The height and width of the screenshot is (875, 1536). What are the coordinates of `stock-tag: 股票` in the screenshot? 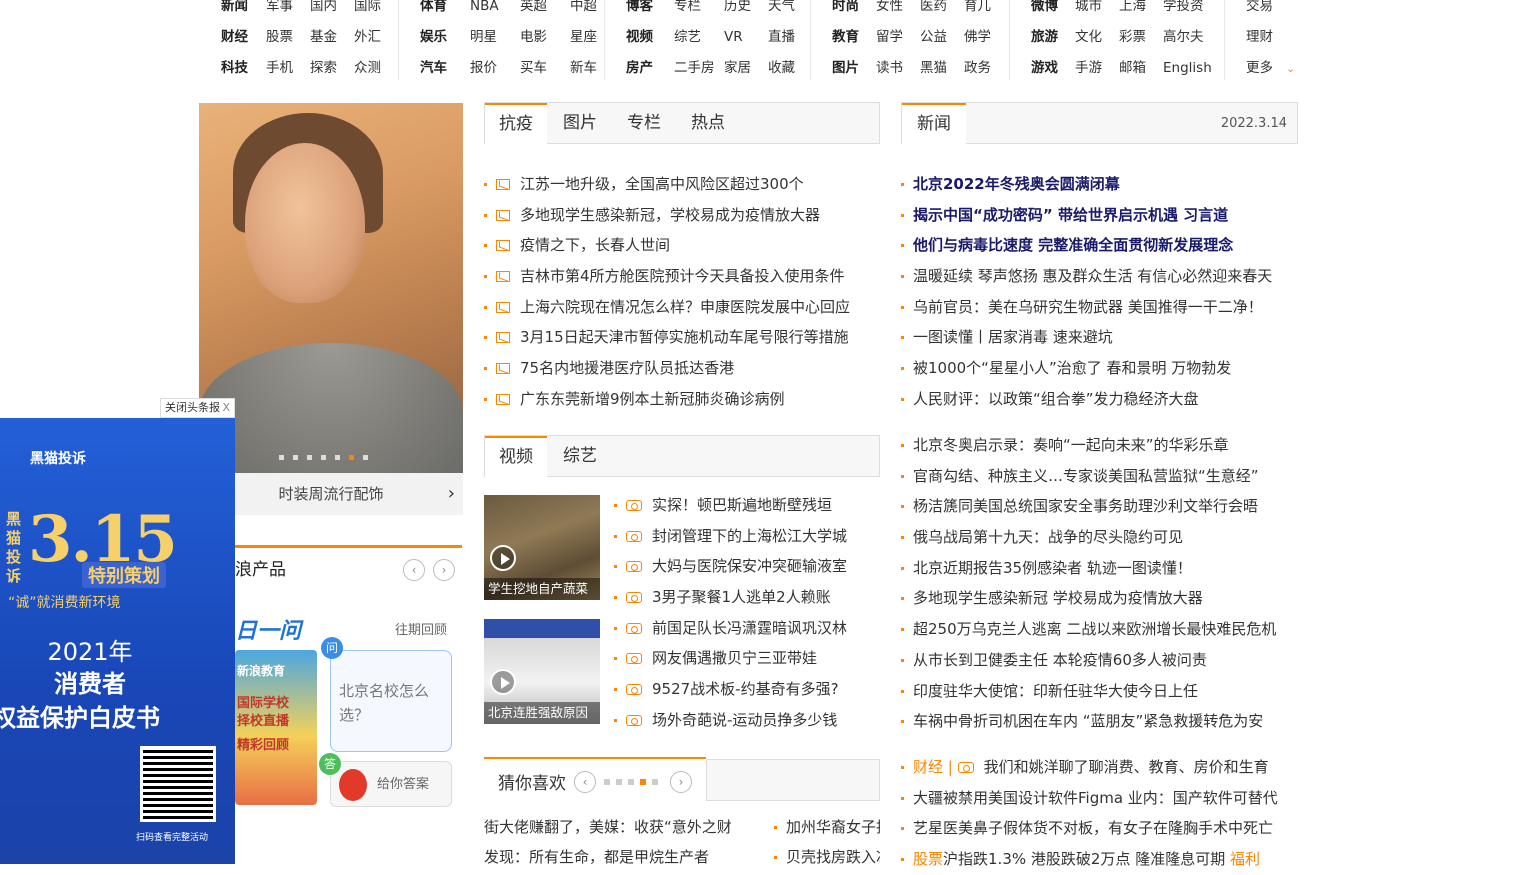 It's located at (928, 859).